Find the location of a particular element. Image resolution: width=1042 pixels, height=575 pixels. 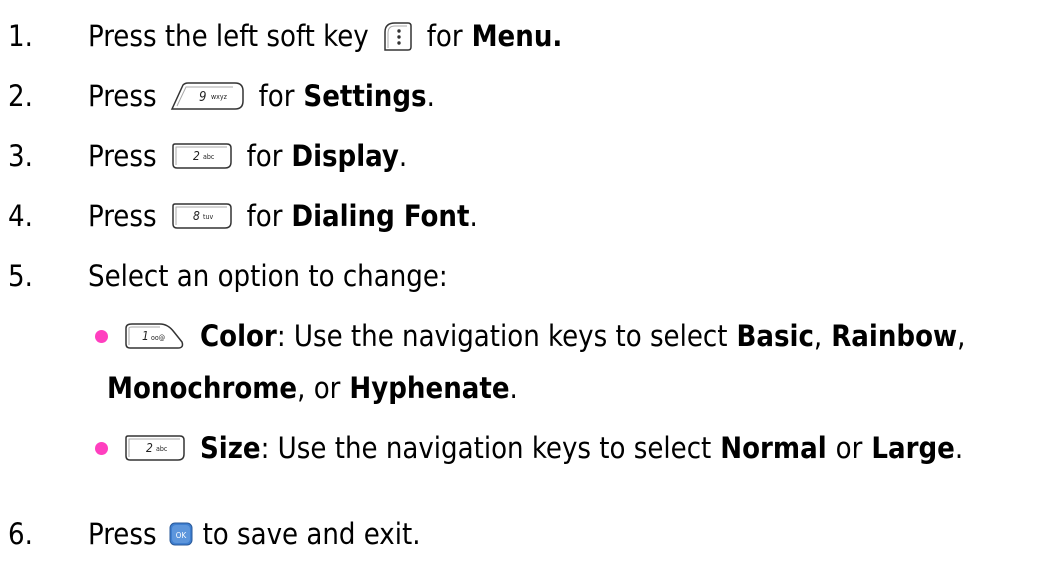

settings-label: Settings is located at coordinates (365, 96).